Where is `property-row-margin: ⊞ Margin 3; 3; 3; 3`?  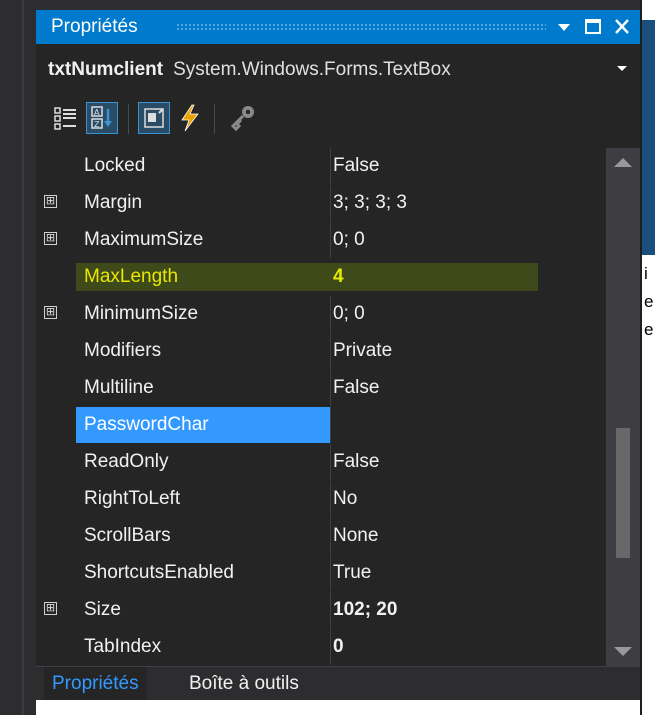
property-row-margin: ⊞ Margin 3; 3; 3; 3 is located at coordinates (321, 203).